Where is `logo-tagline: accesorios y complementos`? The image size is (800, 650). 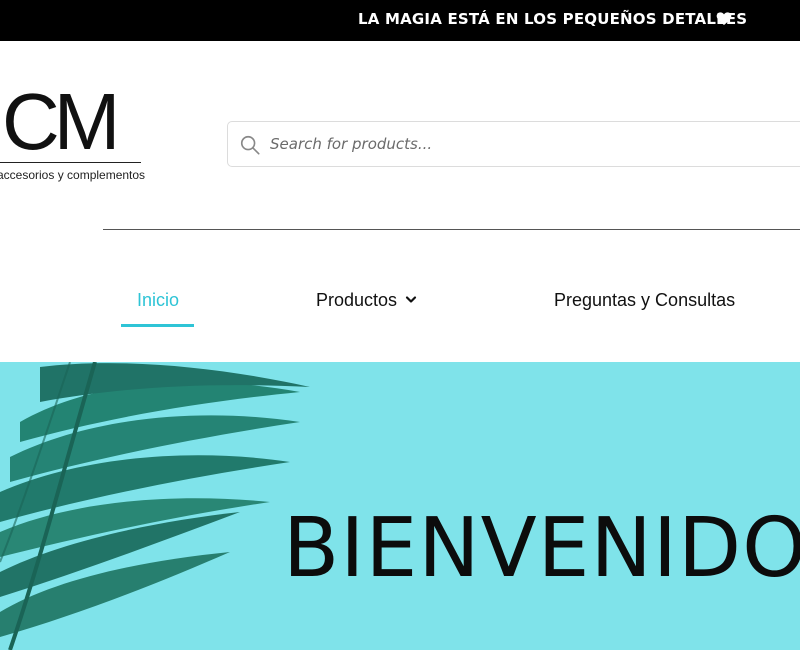
logo-tagline: accesorios y complementos is located at coordinates (73, 175).